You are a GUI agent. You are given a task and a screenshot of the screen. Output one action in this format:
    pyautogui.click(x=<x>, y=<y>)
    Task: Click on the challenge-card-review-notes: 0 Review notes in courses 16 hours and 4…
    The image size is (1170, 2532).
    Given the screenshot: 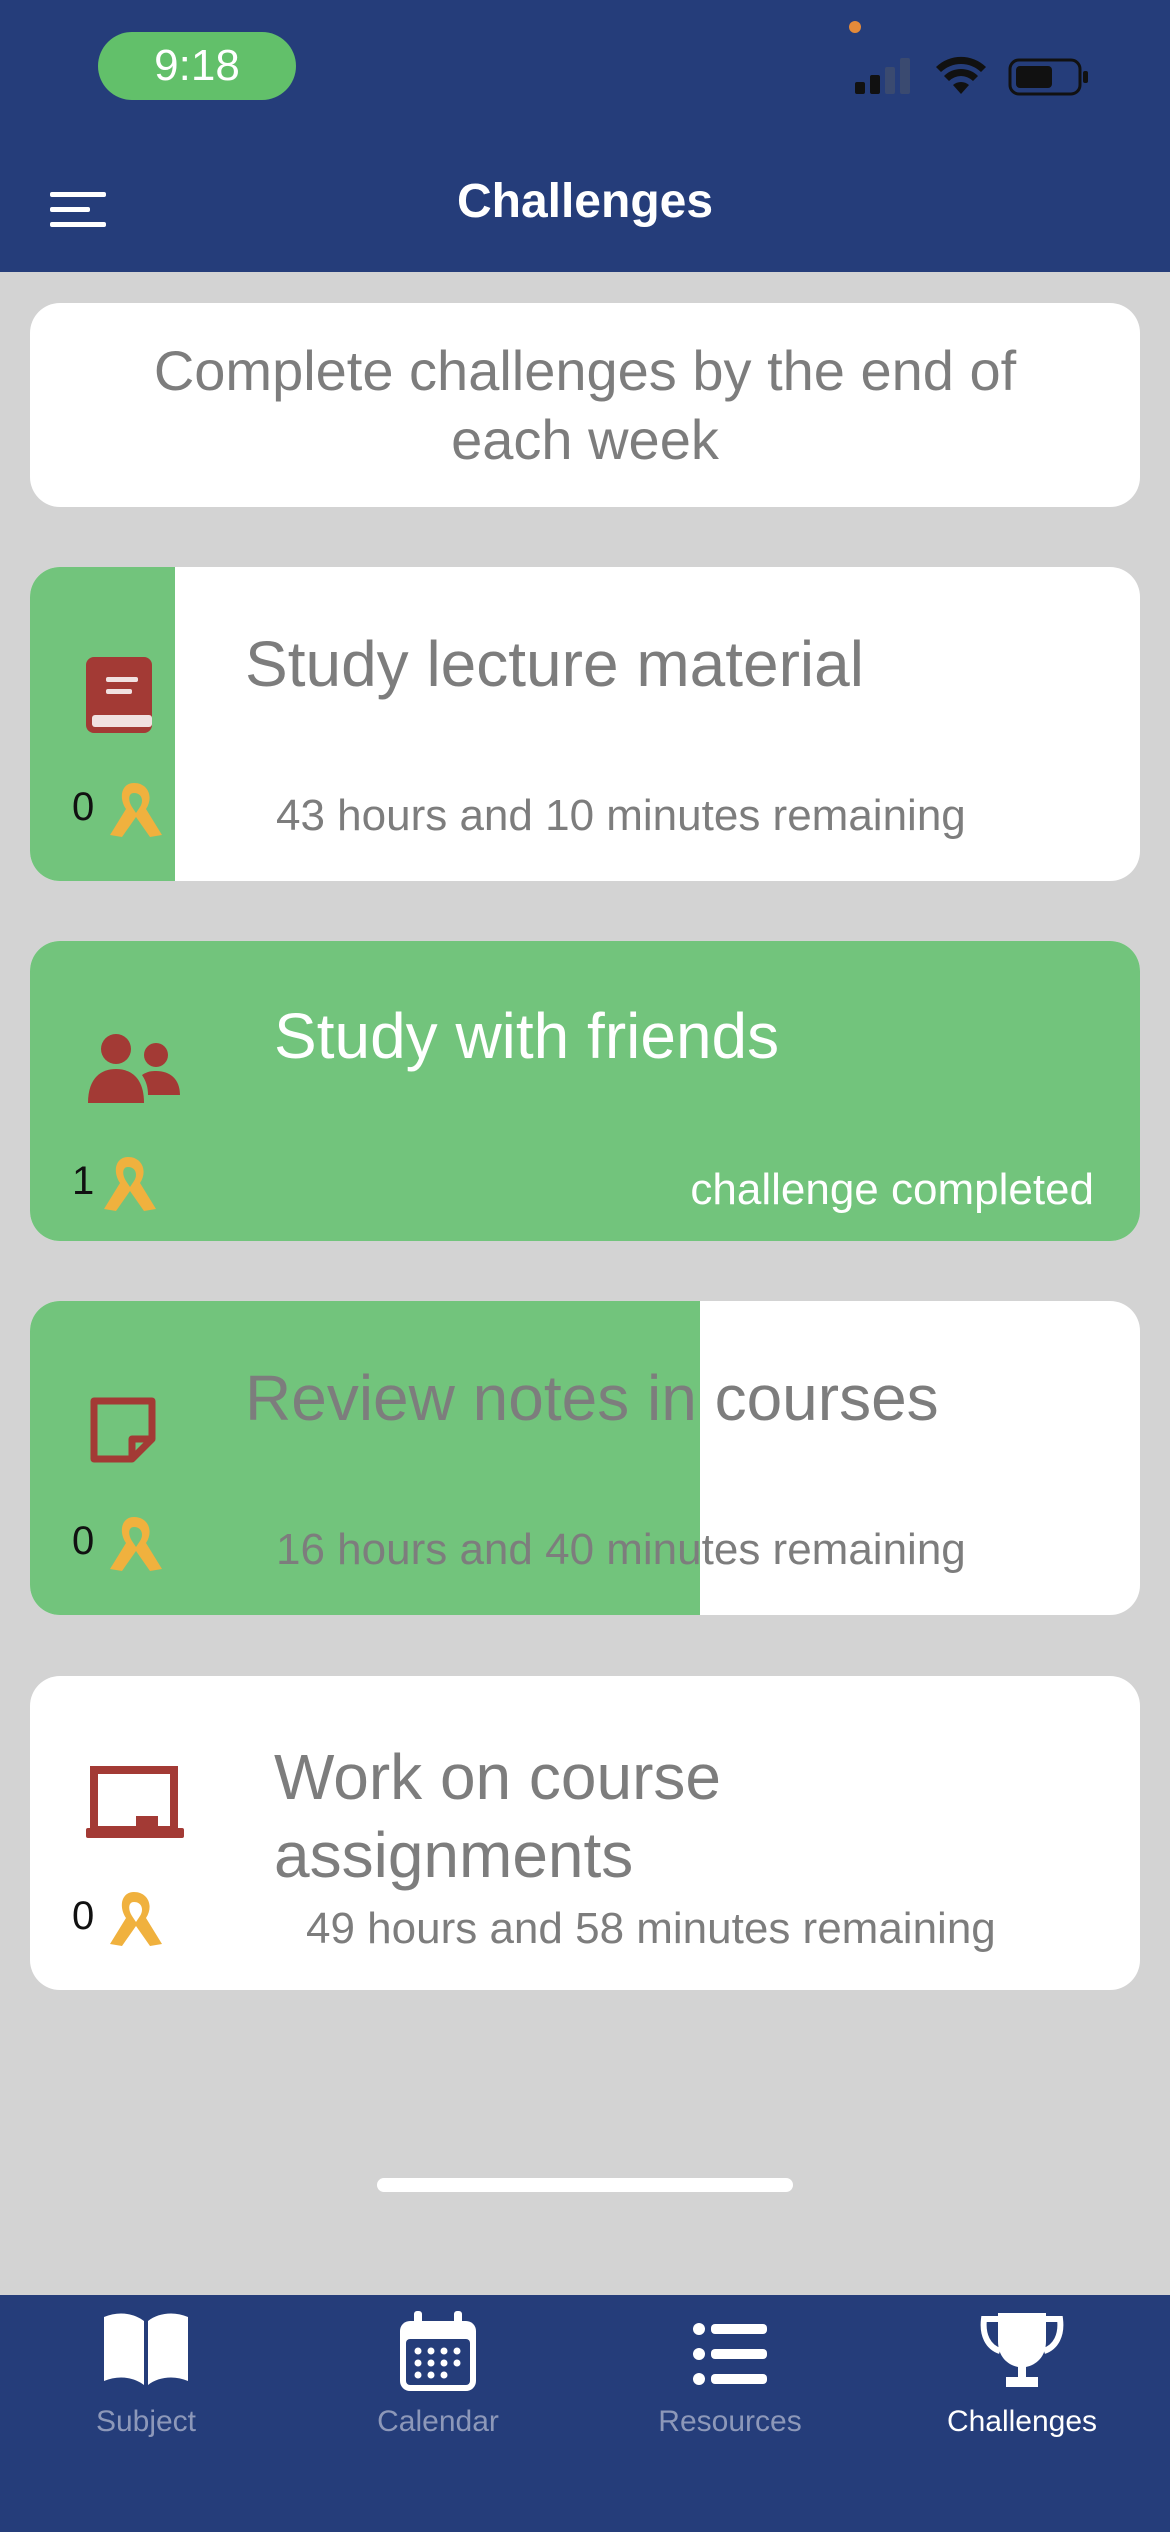 What is the action you would take?
    pyautogui.click(x=585, y=1458)
    